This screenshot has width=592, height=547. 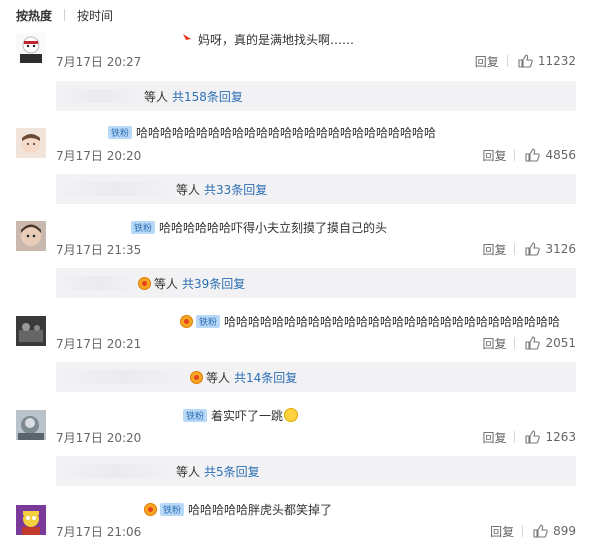 I want to click on sort-bar: 按热度 按时间, so click(x=64, y=15).